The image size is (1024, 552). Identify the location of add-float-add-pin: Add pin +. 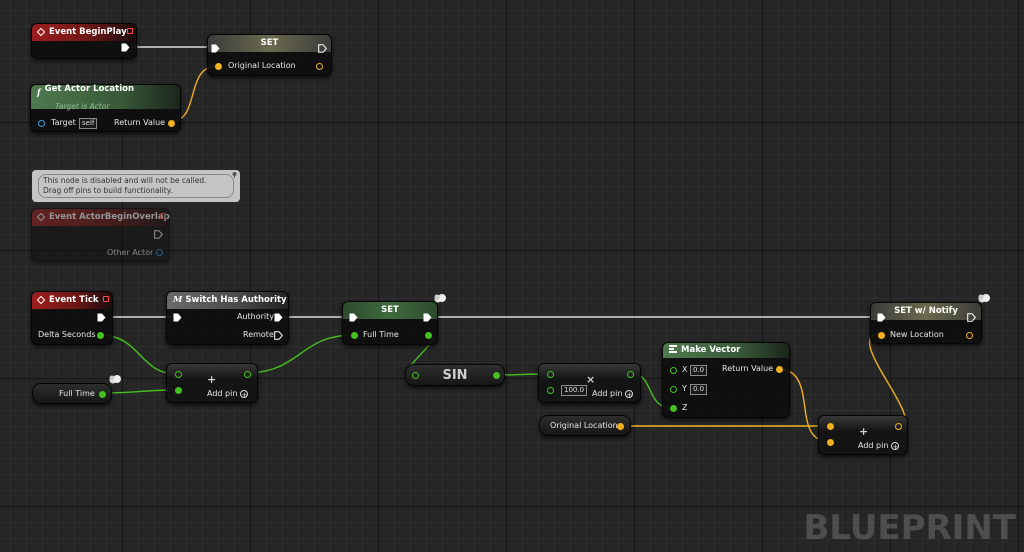
(228, 394).